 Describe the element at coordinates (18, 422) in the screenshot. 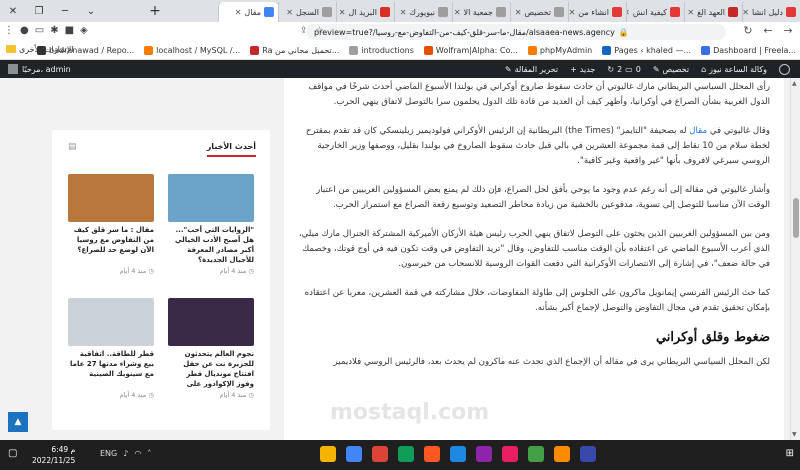

I see `scroll-to-top-button: ▲` at that location.